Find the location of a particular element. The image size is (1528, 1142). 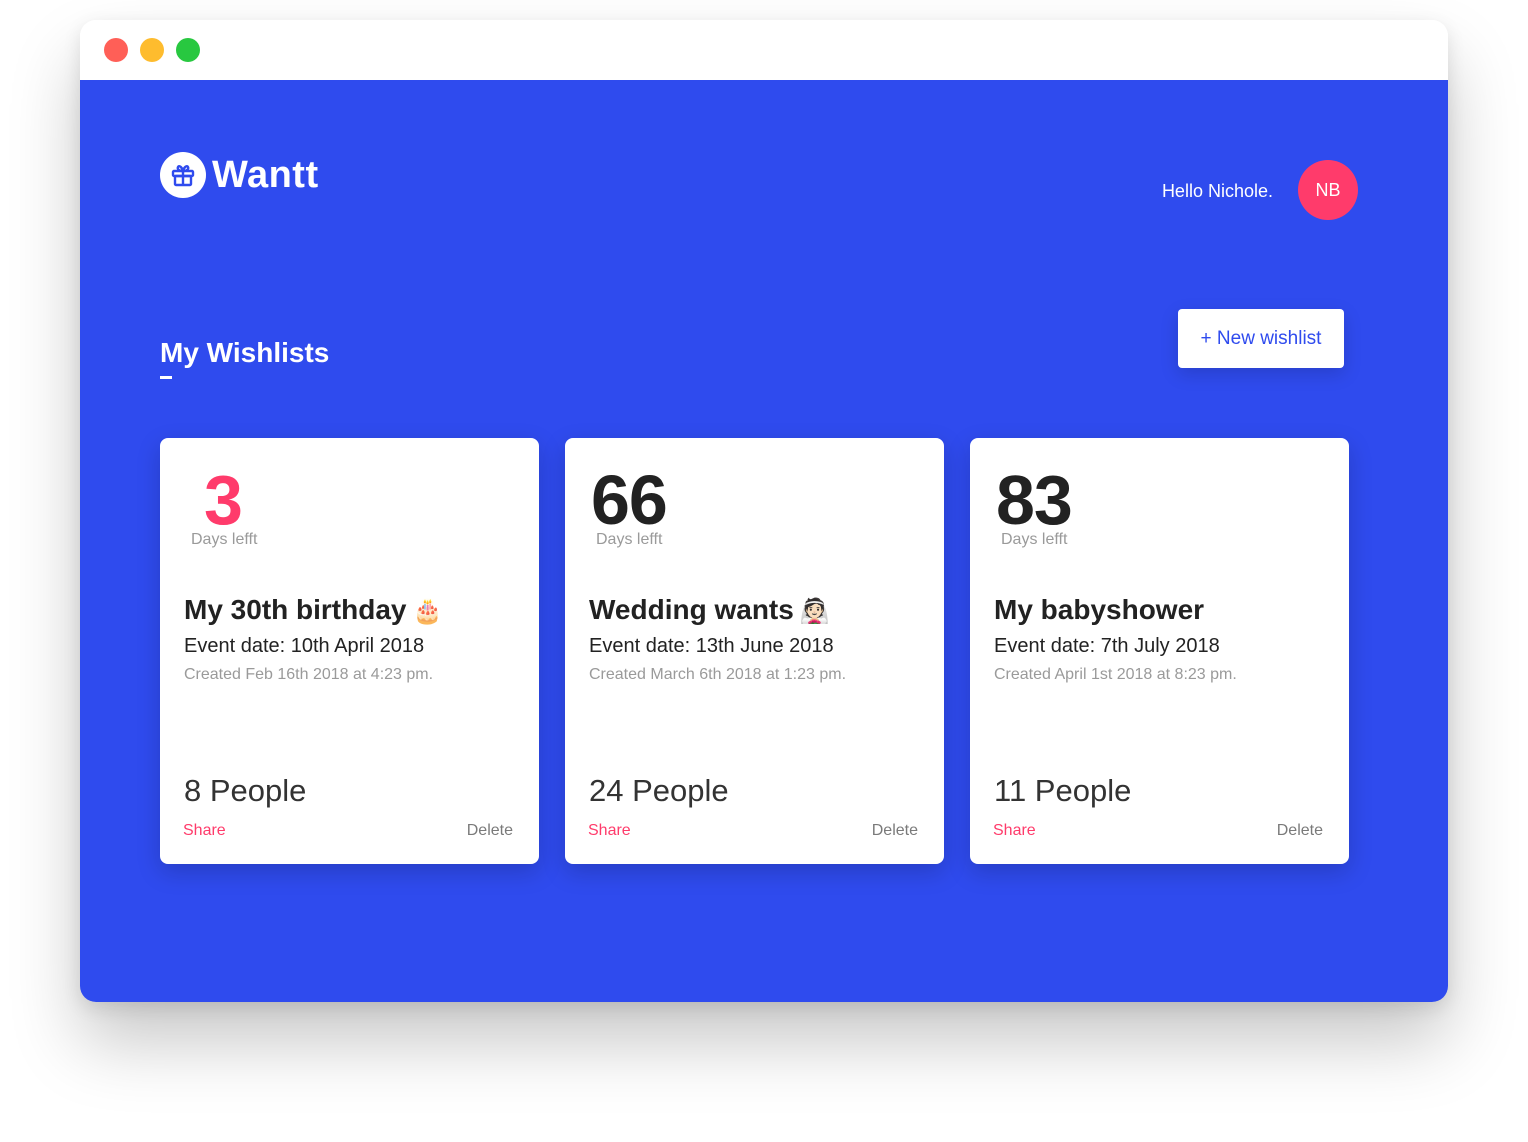

wishlist-title-text: Wedding wants is located at coordinates (691, 609).